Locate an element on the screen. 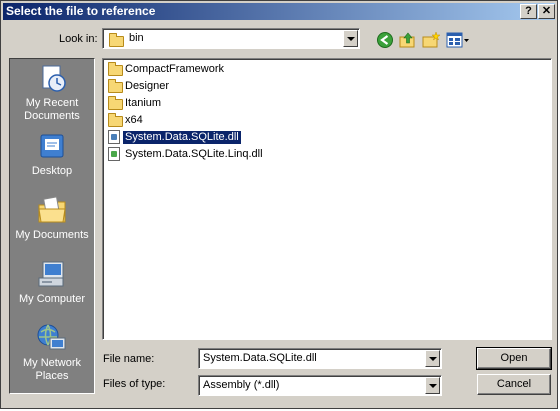 This screenshot has width=560, height=411. desktop-icon is located at coordinates (52, 146).